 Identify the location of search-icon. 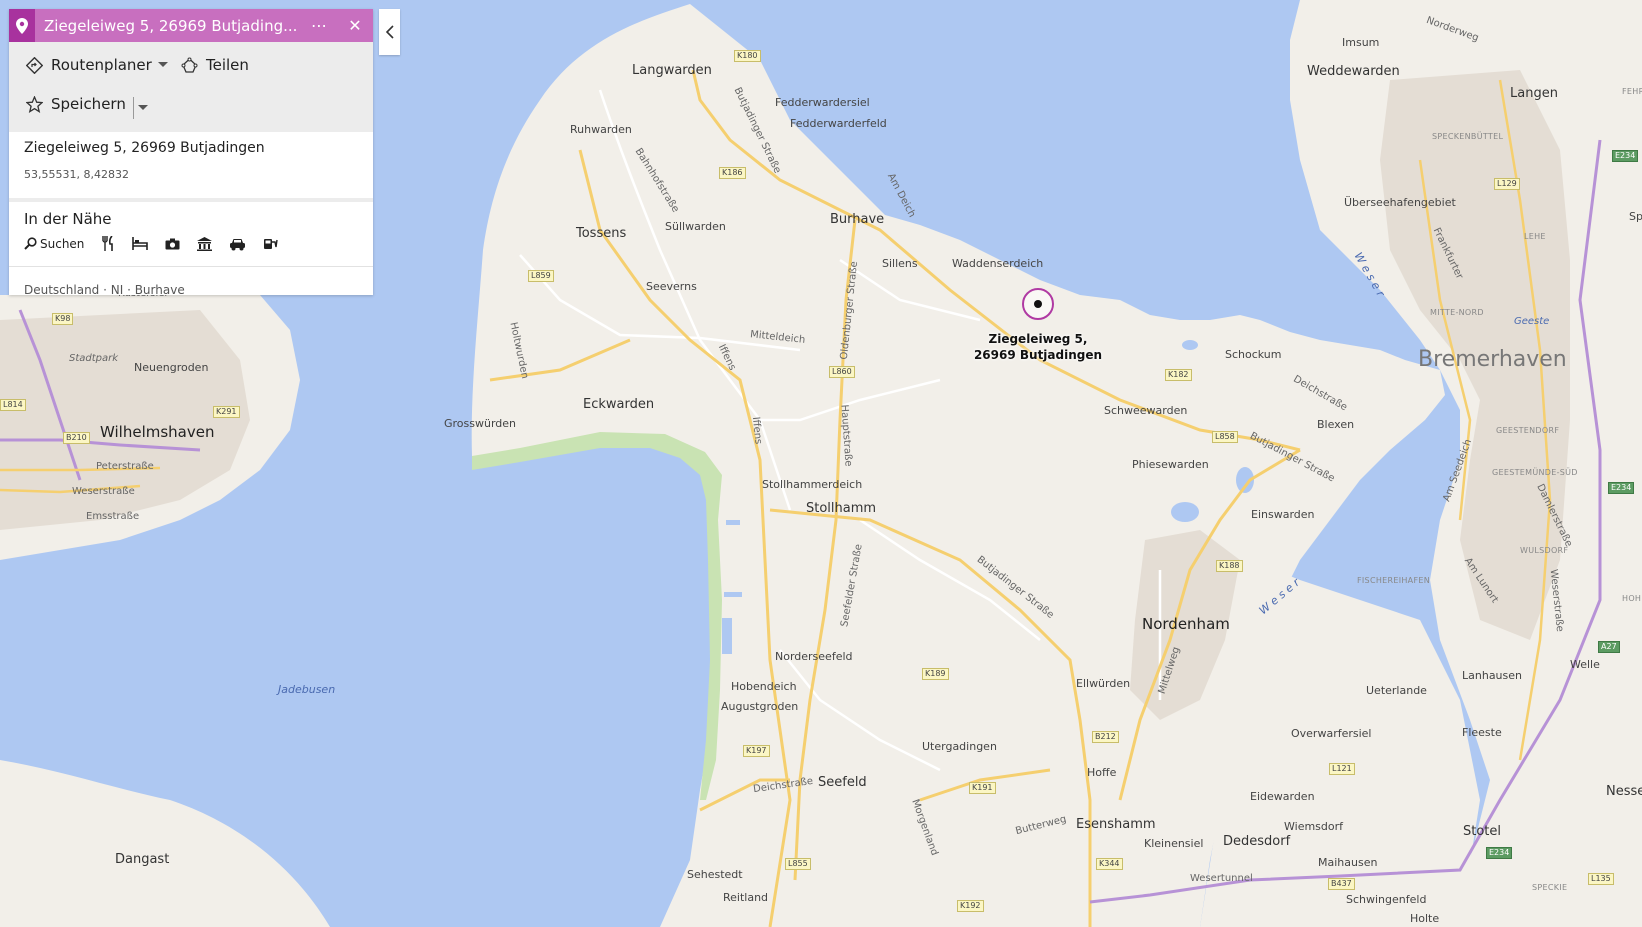
(30, 243).